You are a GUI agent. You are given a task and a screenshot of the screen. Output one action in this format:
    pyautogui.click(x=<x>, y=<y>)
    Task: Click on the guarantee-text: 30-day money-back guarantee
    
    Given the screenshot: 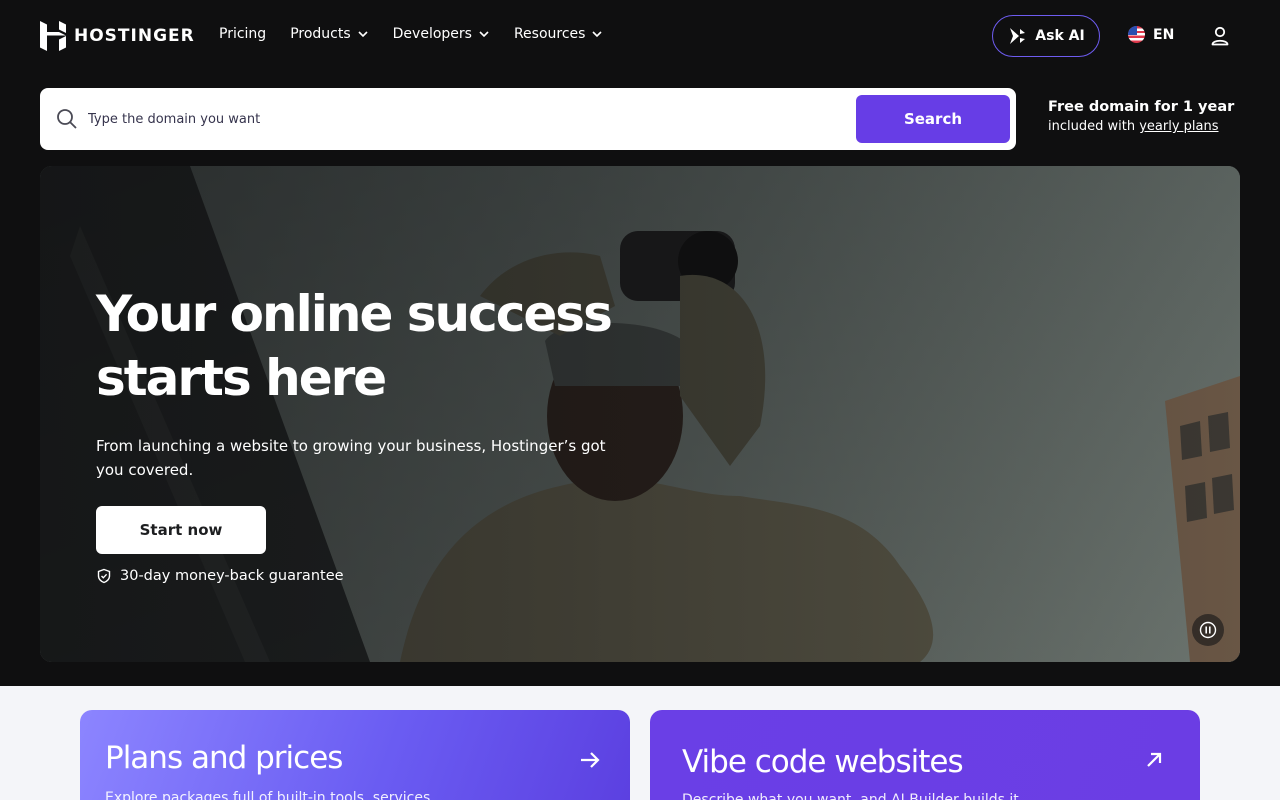 What is the action you would take?
    pyautogui.click(x=232, y=576)
    